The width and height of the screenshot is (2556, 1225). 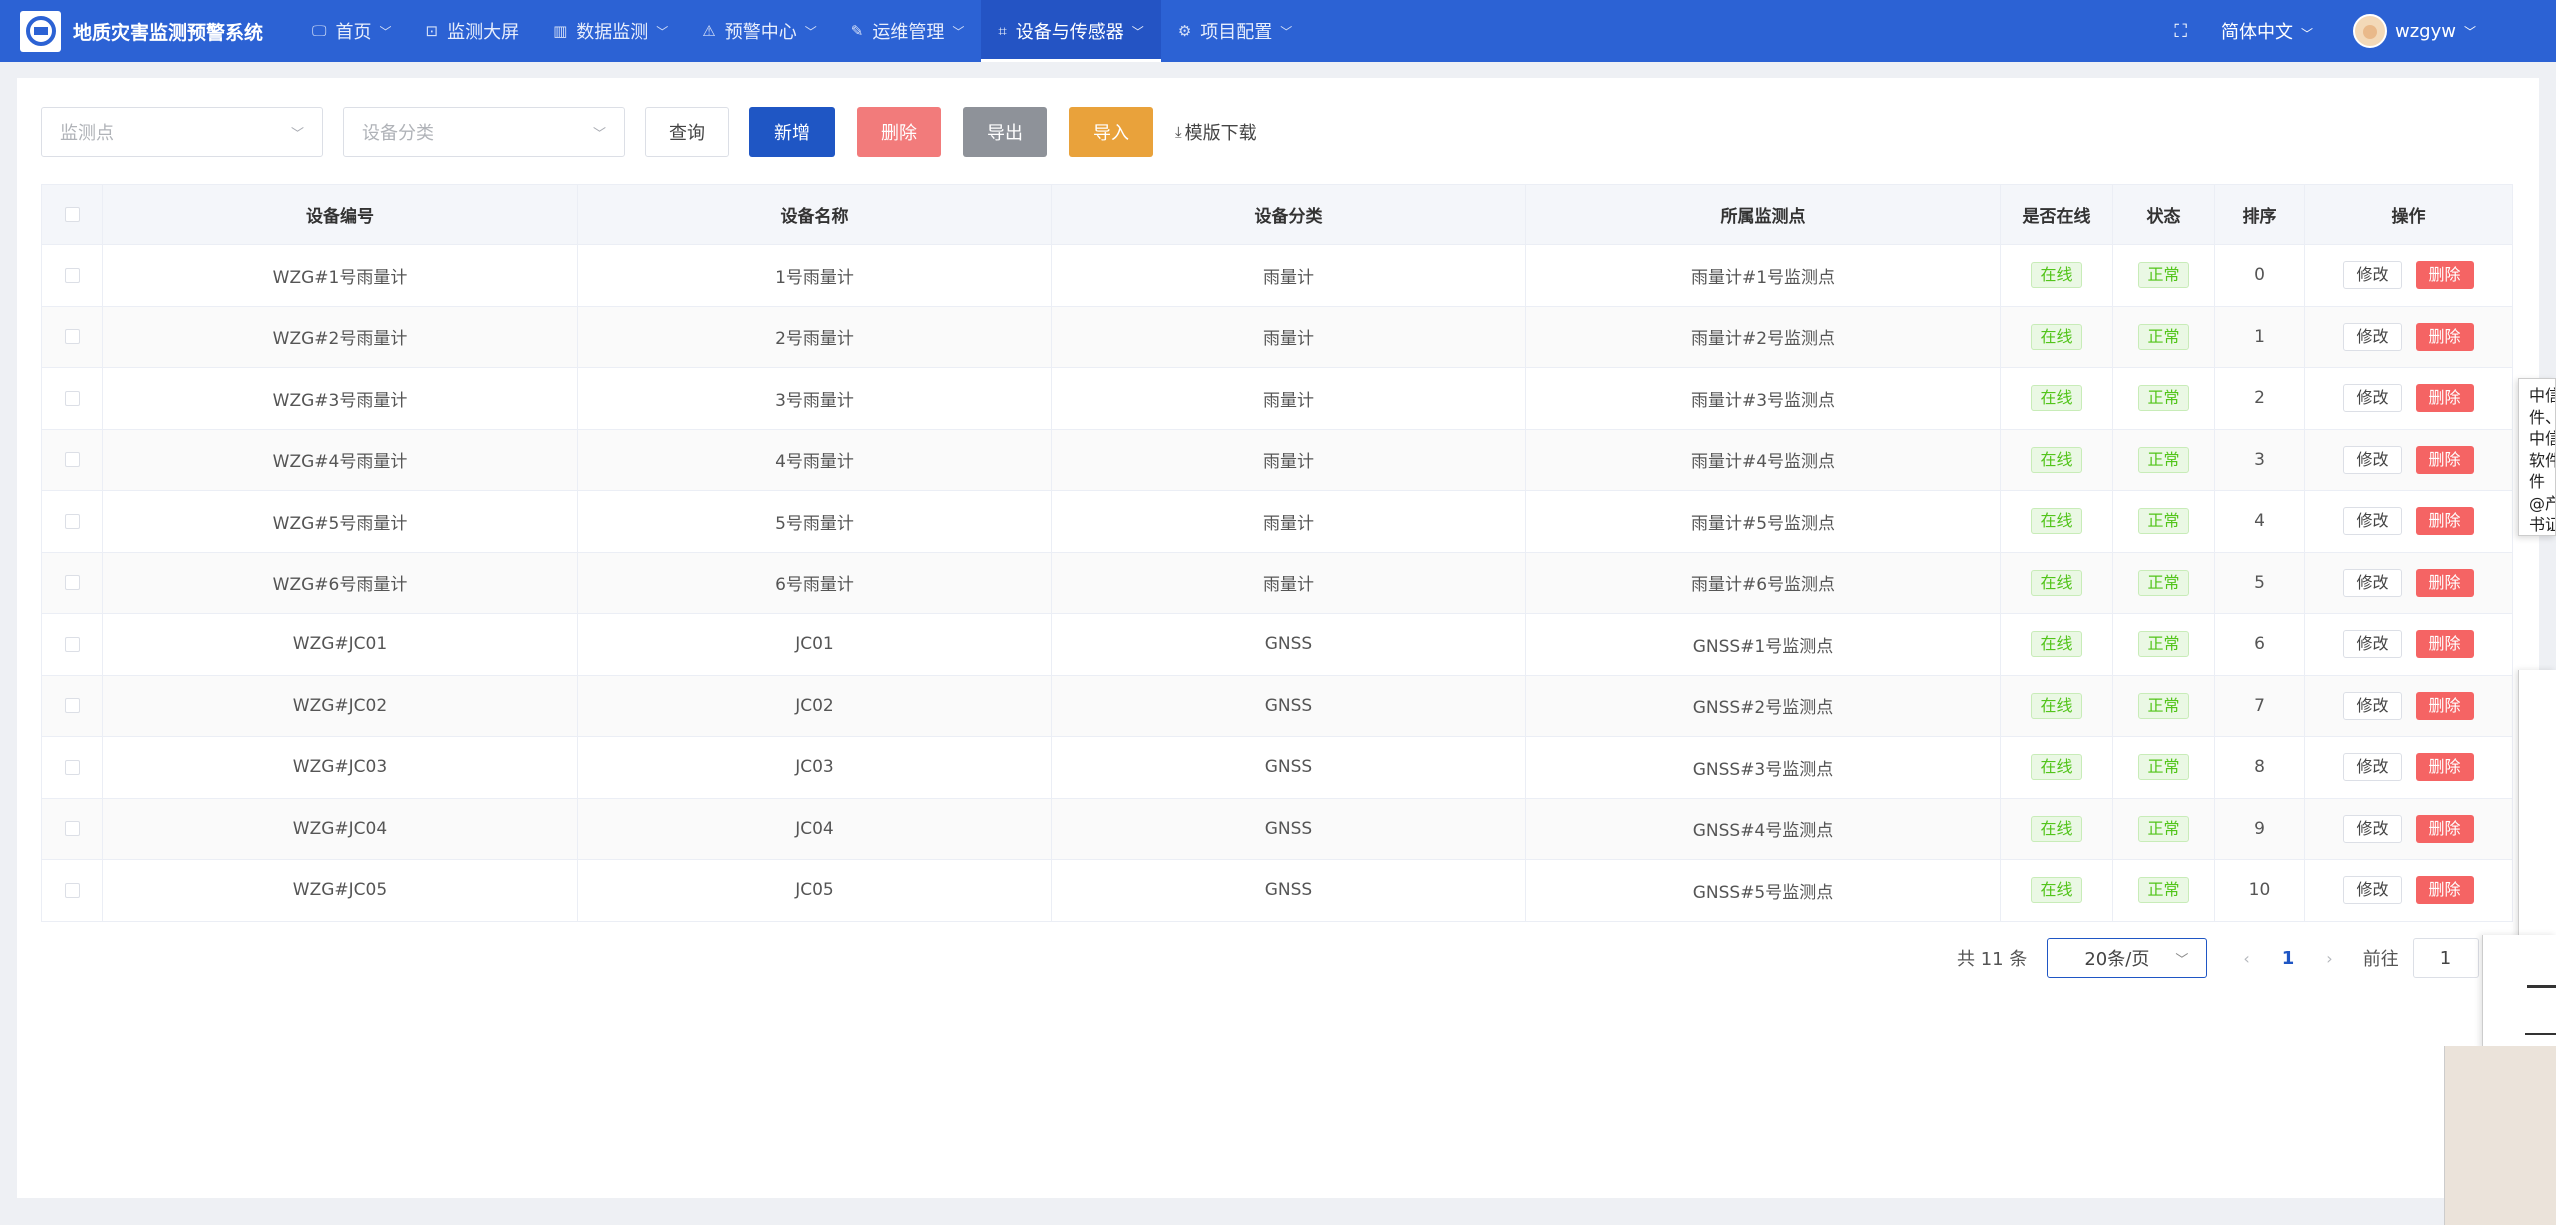 I want to click on batch-delete-button: 删除, so click(x=899, y=132).